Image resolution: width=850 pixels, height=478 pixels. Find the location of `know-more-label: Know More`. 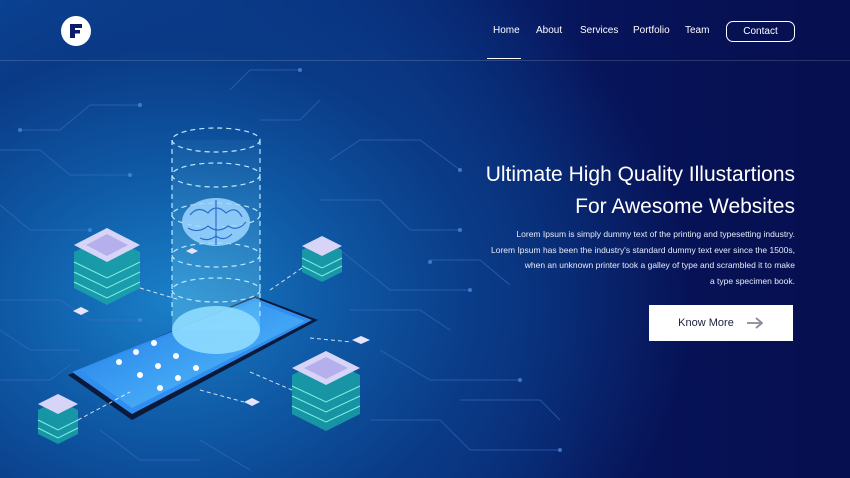

know-more-label: Know More is located at coordinates (706, 323).